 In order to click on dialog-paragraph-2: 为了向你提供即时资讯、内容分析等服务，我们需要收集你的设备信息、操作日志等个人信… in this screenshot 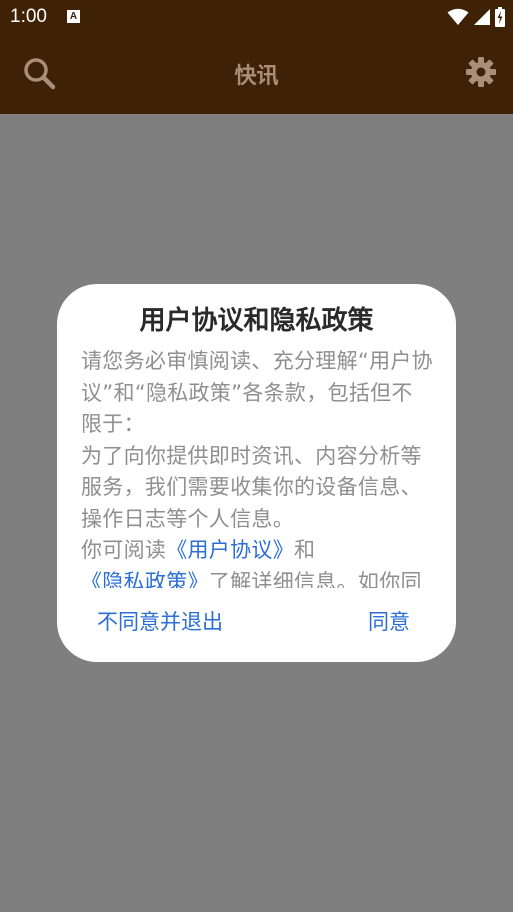, I will do `click(251, 487)`.